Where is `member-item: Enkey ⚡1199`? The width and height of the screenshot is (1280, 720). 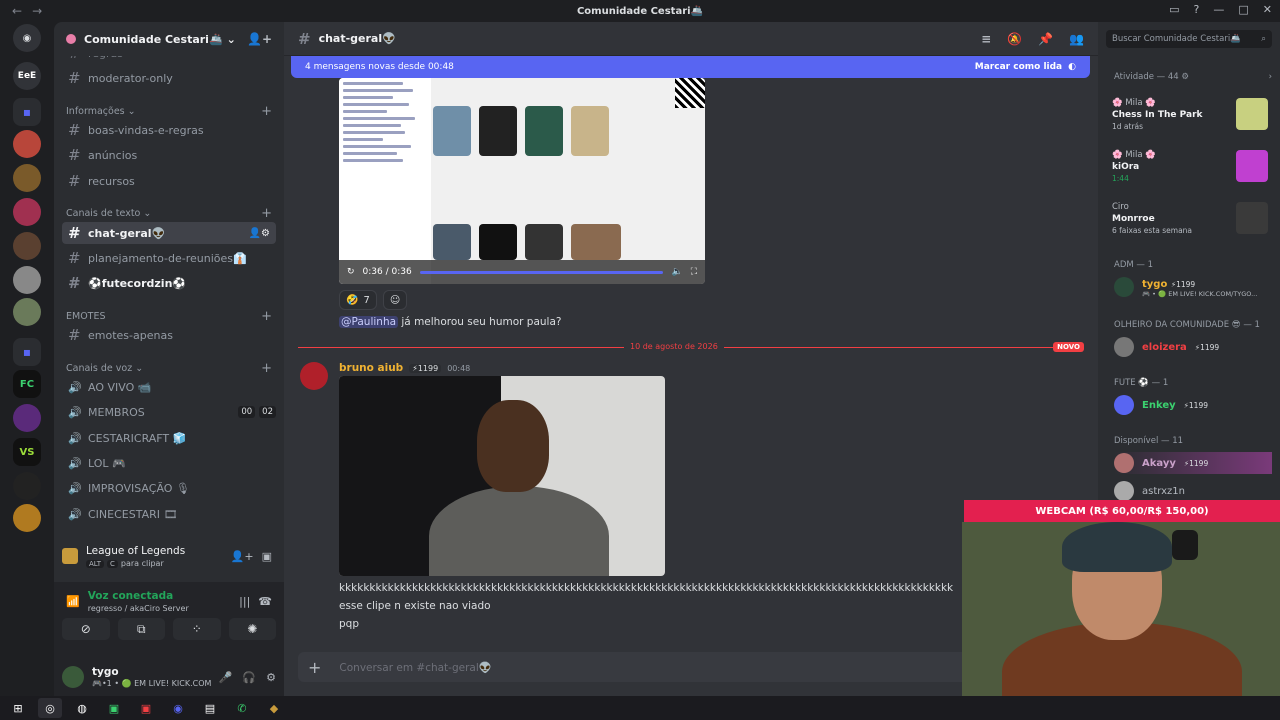 member-item: Enkey ⚡1199 is located at coordinates (1193, 405).